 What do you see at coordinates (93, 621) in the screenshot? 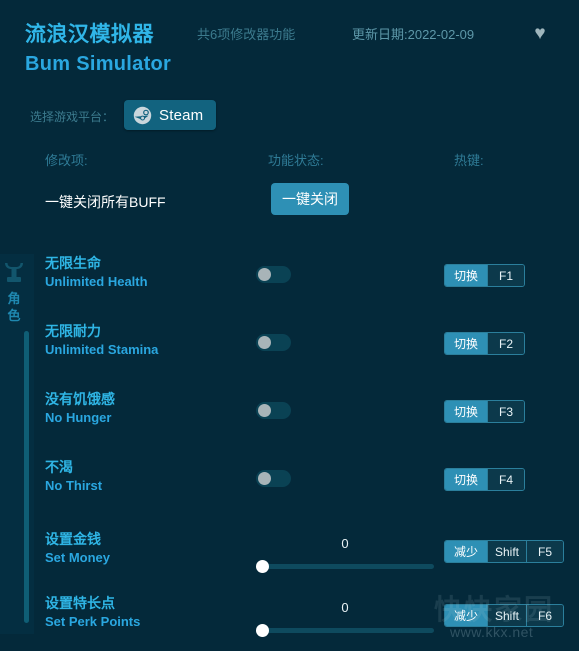
I see `feature-name-en: Set Perk Points` at bounding box center [93, 621].